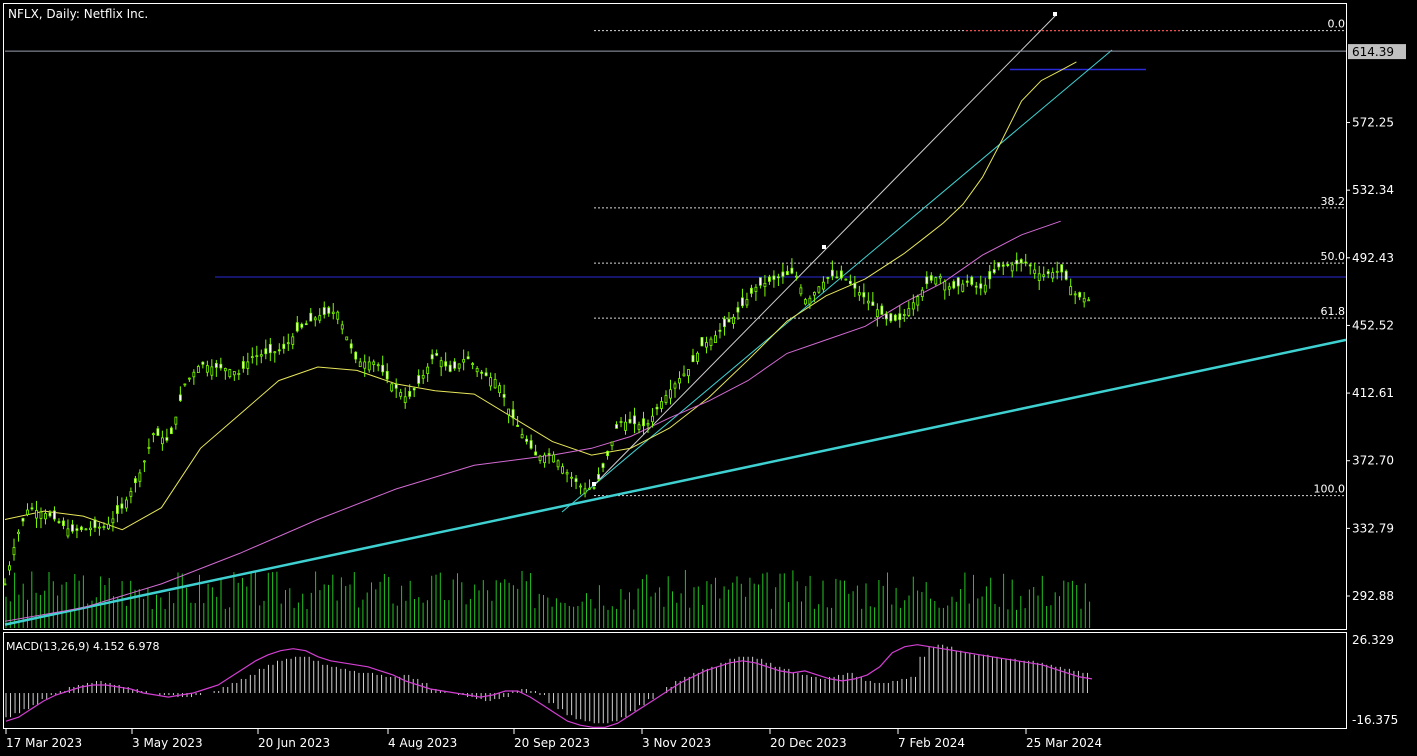  I want to click on chart-title: NFLX, Daily: Netflix Inc., so click(78, 14).